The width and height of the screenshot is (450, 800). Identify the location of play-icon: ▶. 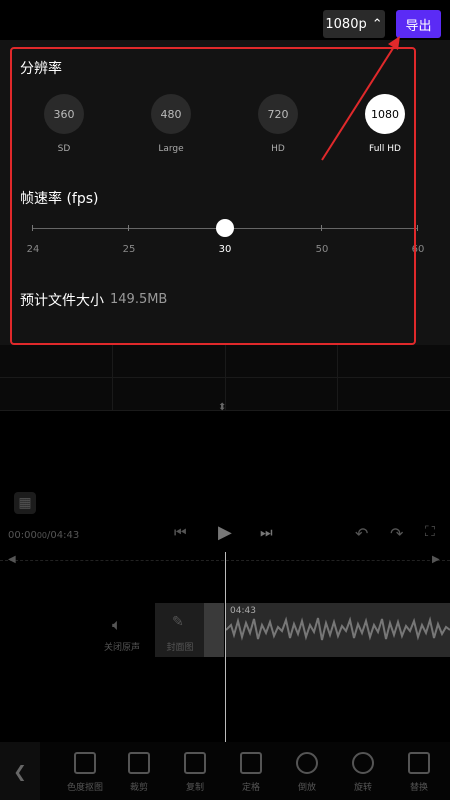
(225, 532).